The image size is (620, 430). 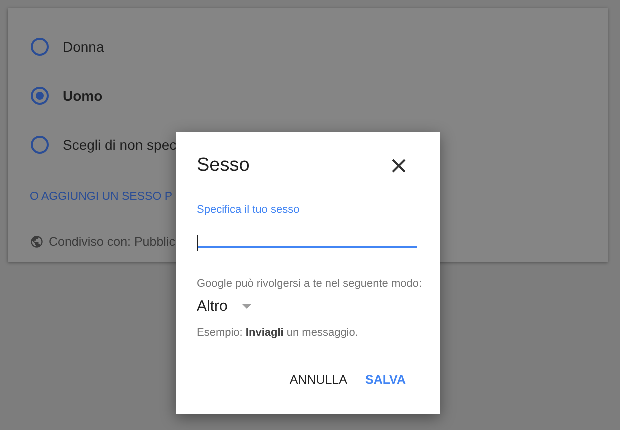 I want to click on dropdown-arrow-icon, so click(x=247, y=306).